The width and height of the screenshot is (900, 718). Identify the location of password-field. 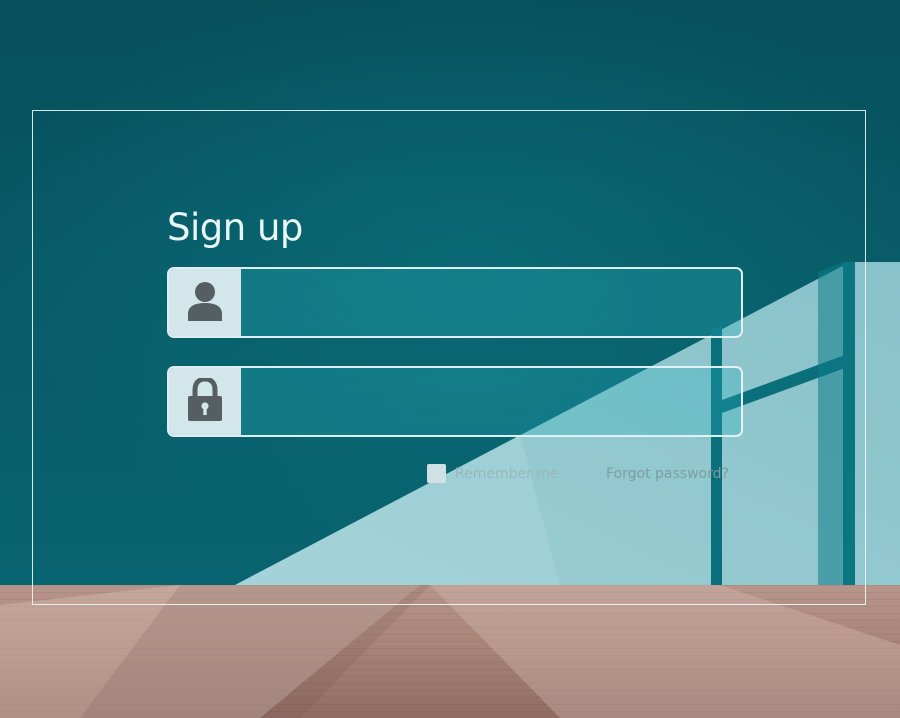
(455, 401).